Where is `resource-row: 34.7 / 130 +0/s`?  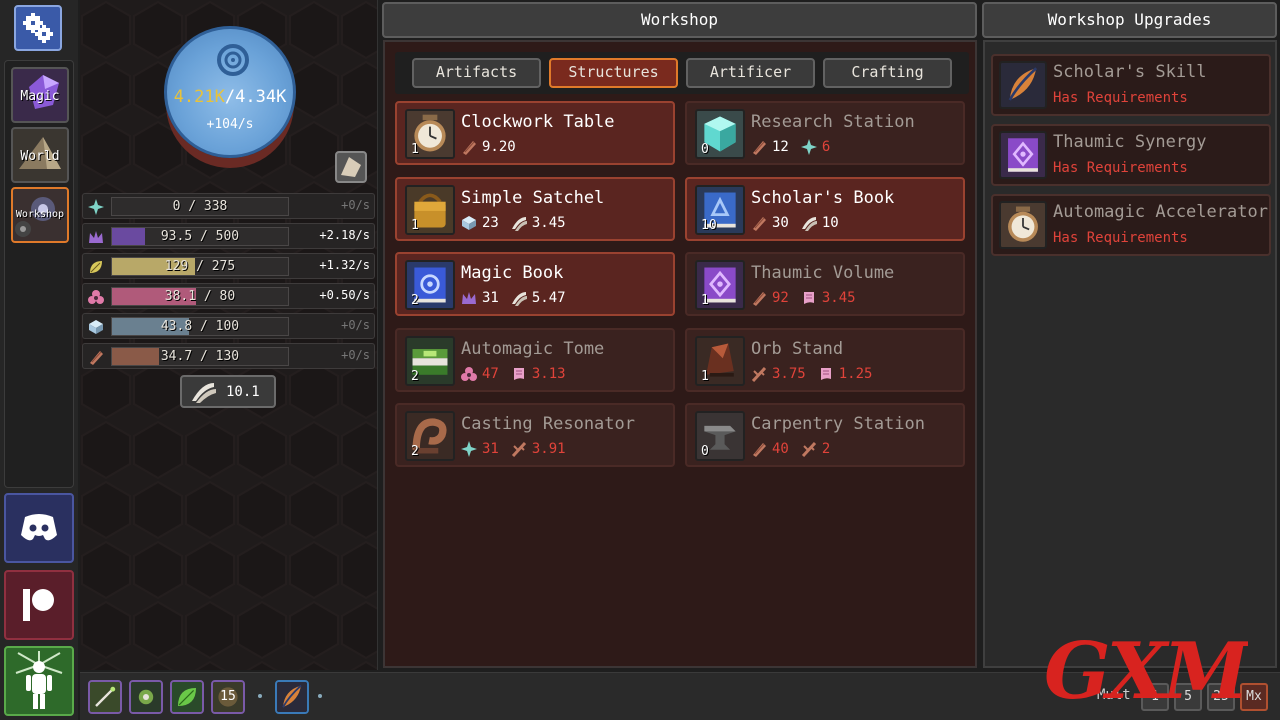 resource-row: 34.7 / 130 +0/s is located at coordinates (228, 356).